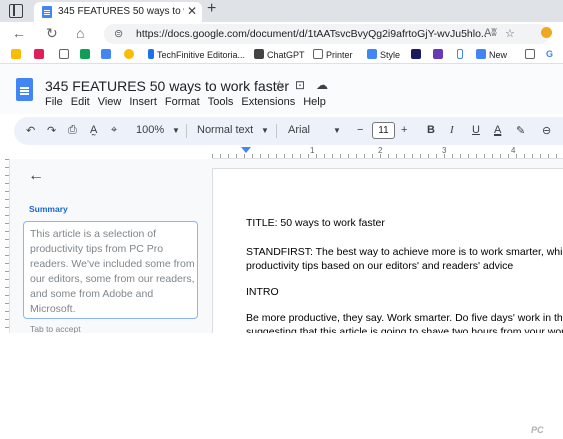 Image resolution: width=563 pixels, height=439 pixels. Describe the element at coordinates (404, 130) in the screenshot. I see `increase-font-size-button: +` at that location.